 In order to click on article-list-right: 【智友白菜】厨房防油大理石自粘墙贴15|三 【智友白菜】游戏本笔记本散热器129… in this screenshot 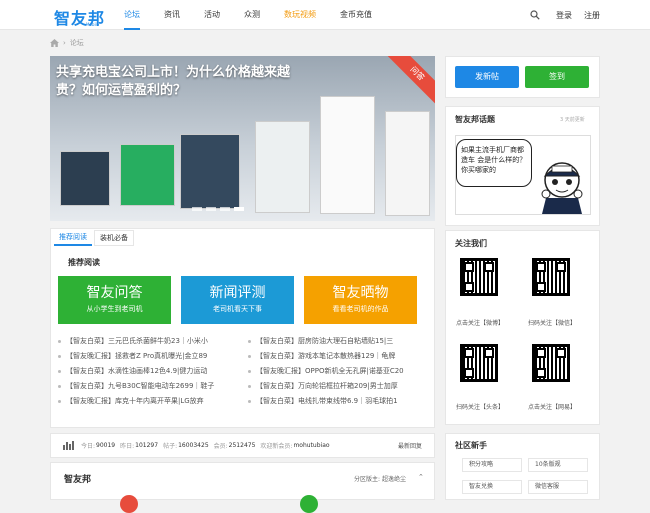, I will do `click(338, 371)`.